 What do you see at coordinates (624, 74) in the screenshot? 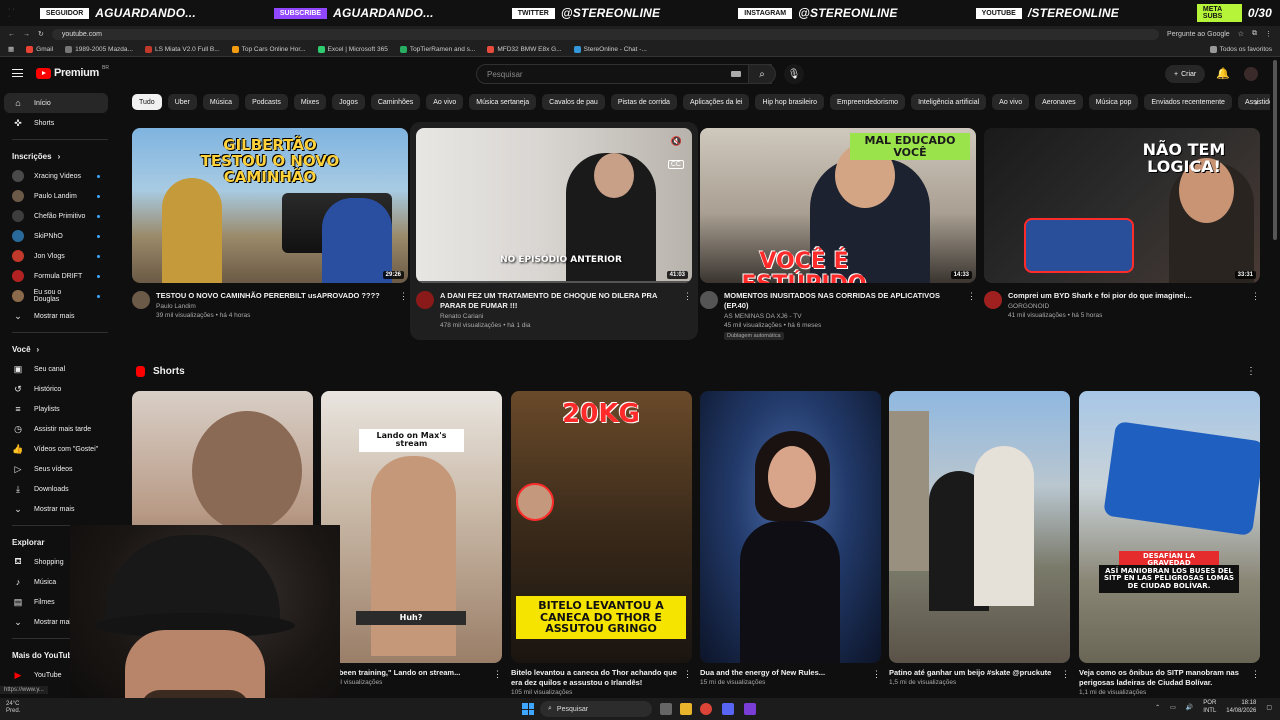
I see `search-input: Pesquisar` at bounding box center [624, 74].